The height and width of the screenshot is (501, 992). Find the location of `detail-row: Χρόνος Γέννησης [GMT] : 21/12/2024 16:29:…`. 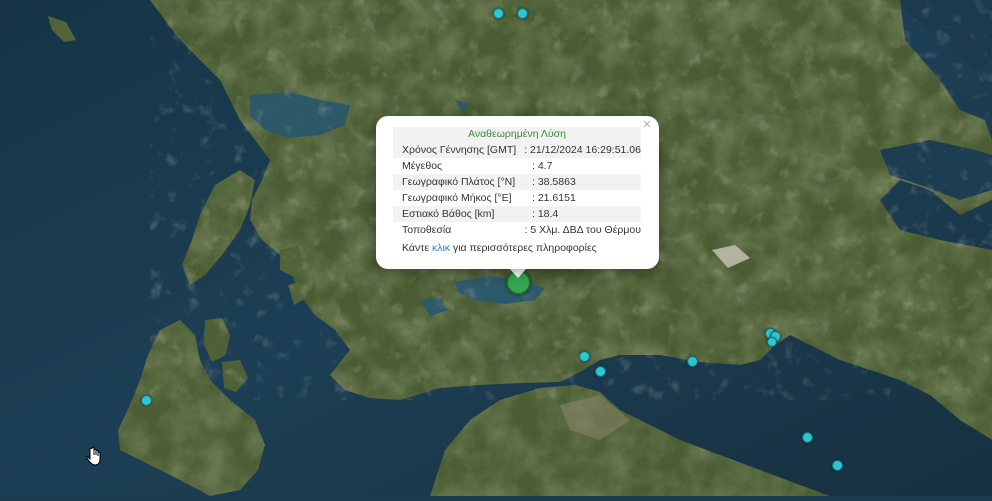

detail-row: Χρόνος Γέννησης [GMT] : 21/12/2024 16:29:… is located at coordinates (517, 150).